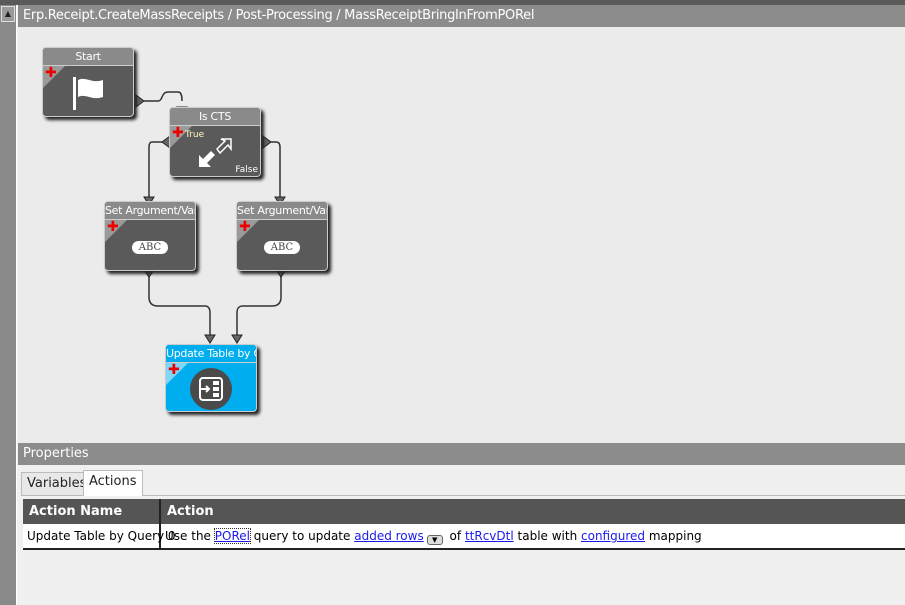  I want to click on node-update-table: Update Table by Q ✚, so click(211, 378).